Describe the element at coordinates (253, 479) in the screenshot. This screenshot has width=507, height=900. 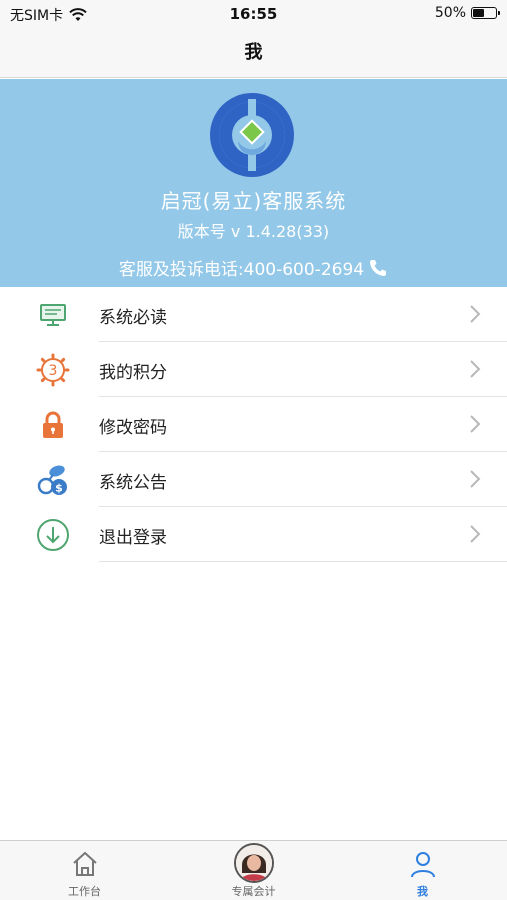
I see `menu-item-announcements: $ 系统公告` at that location.